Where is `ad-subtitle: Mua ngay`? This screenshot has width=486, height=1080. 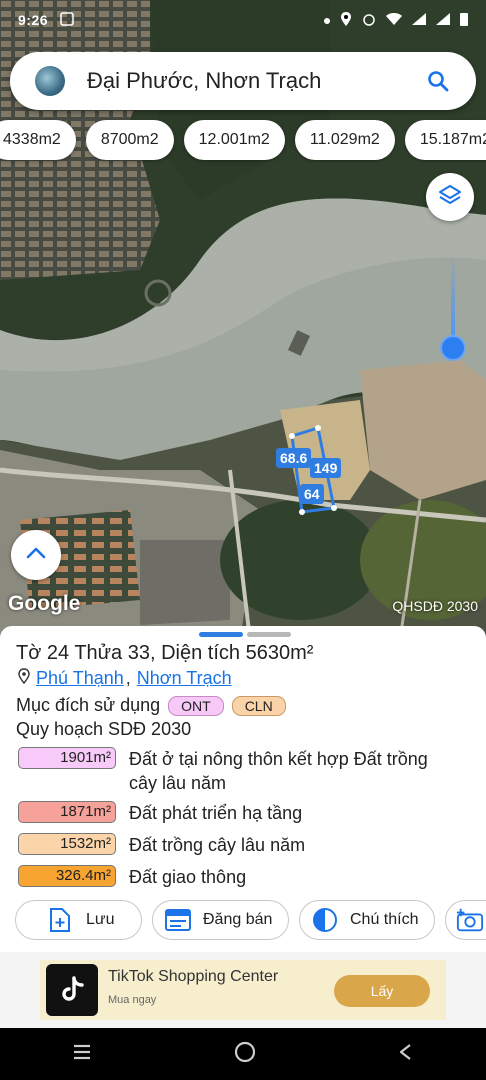 ad-subtitle: Mua ngay is located at coordinates (132, 1000).